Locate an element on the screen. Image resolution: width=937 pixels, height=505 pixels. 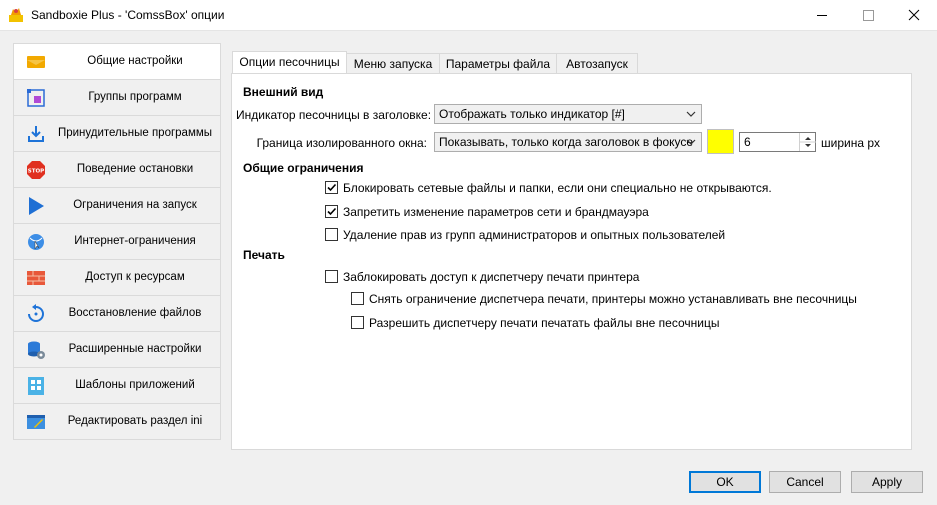
app-templates-icon is located at coordinates (36, 386).